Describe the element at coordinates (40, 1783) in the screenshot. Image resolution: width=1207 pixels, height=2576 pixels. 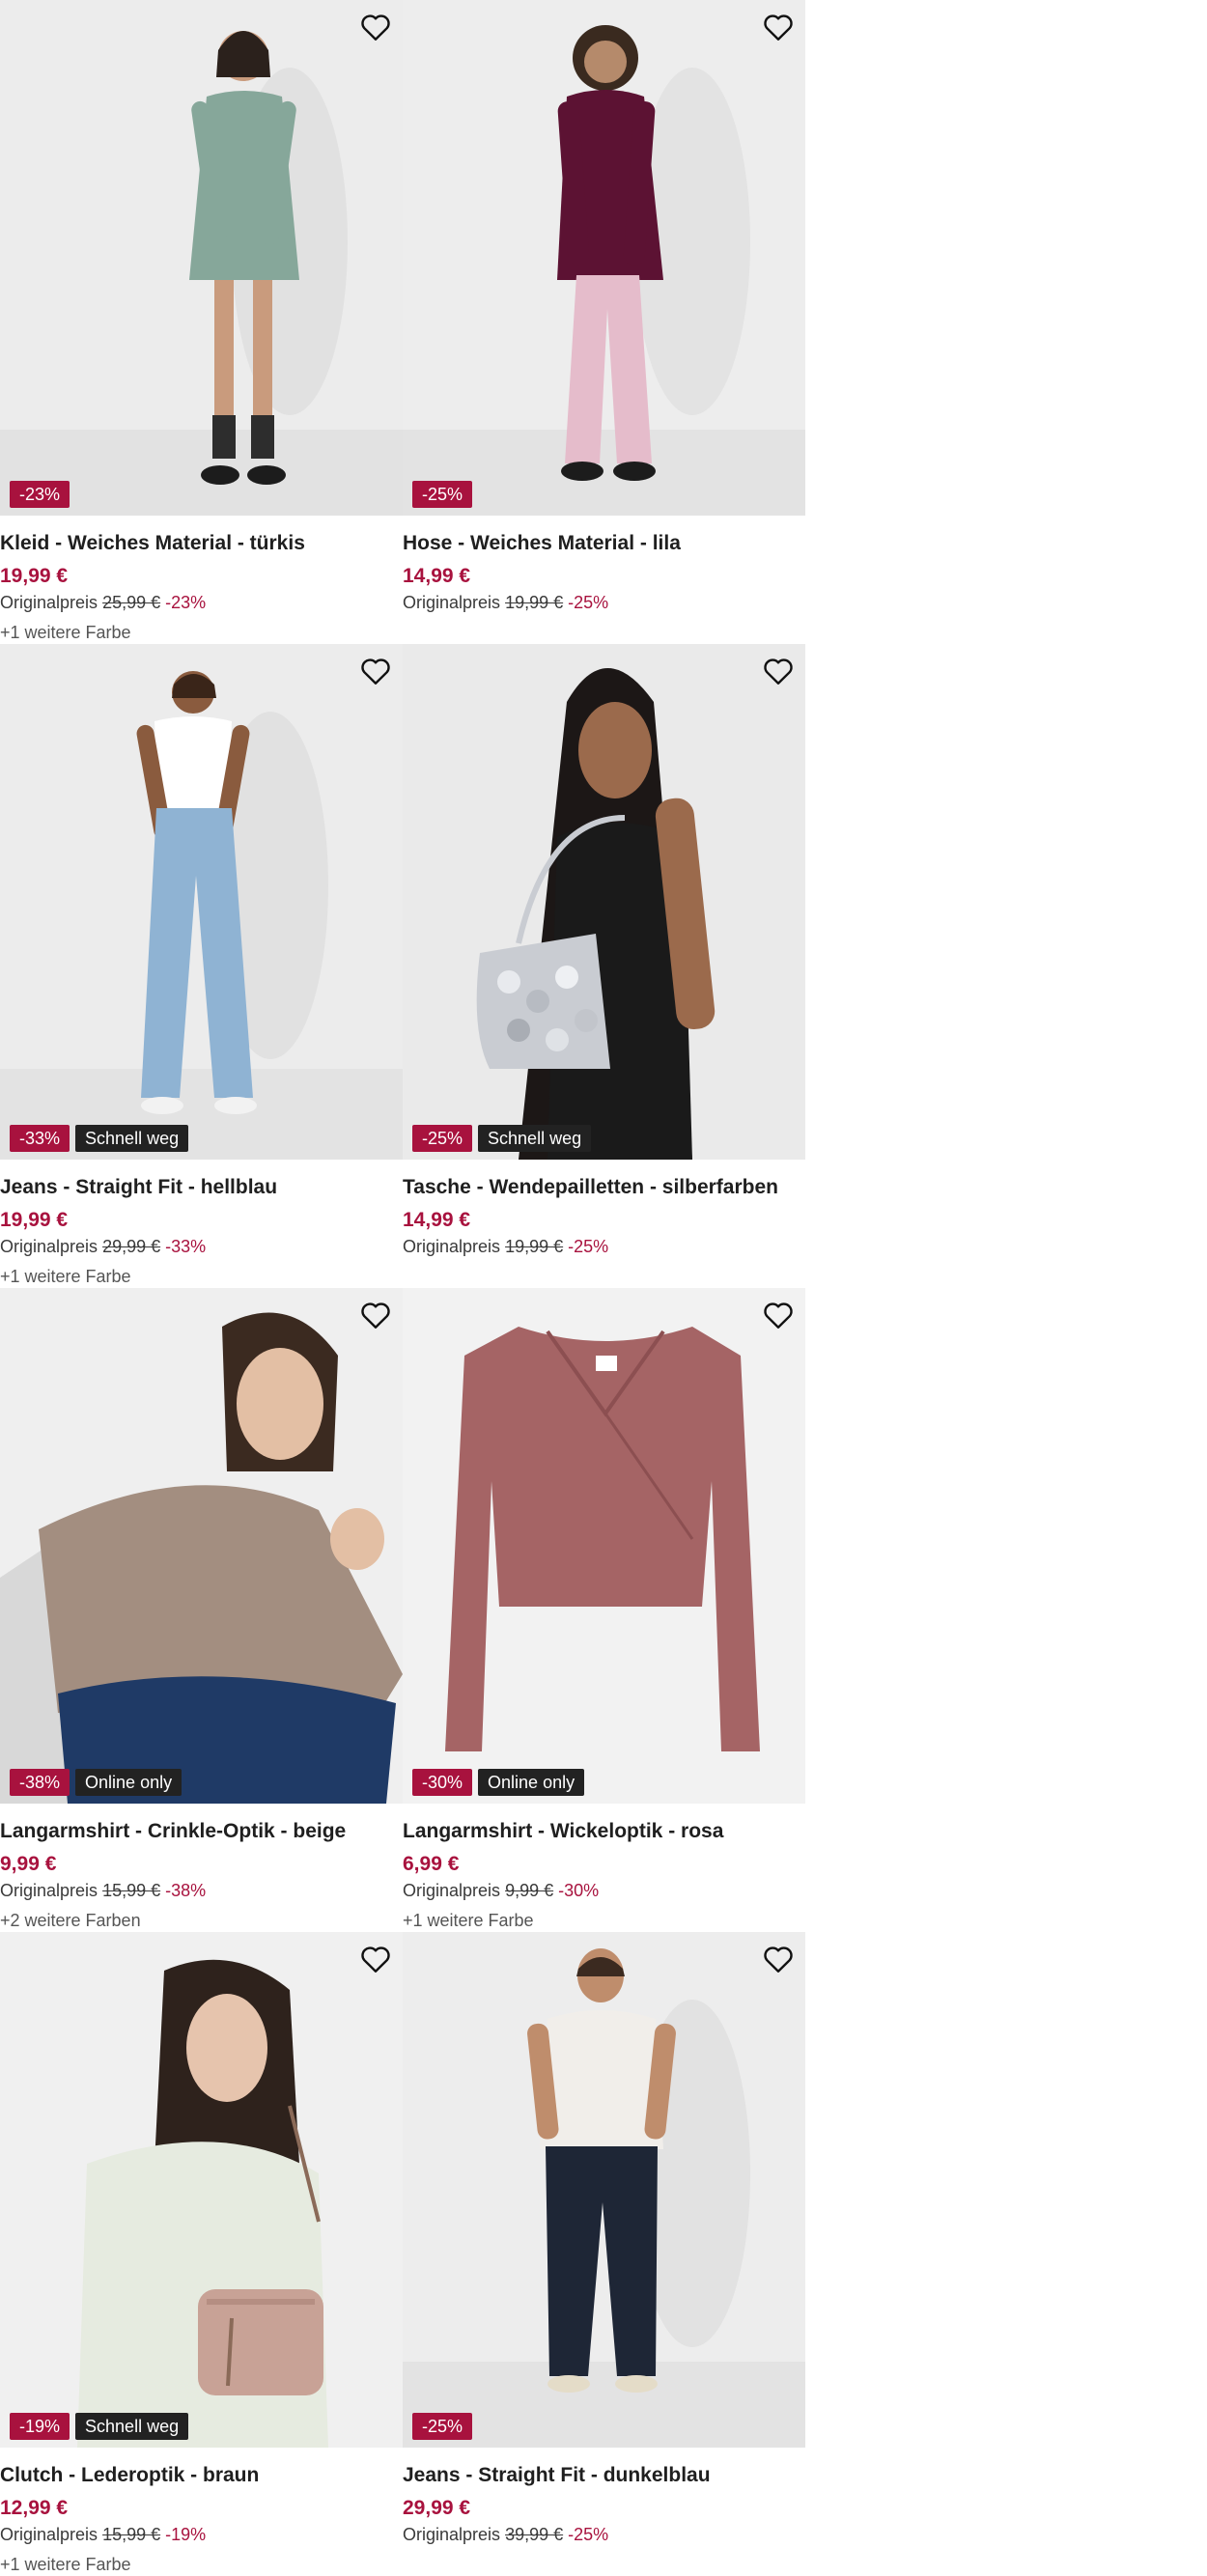
I see `discount-badge: -38%` at that location.